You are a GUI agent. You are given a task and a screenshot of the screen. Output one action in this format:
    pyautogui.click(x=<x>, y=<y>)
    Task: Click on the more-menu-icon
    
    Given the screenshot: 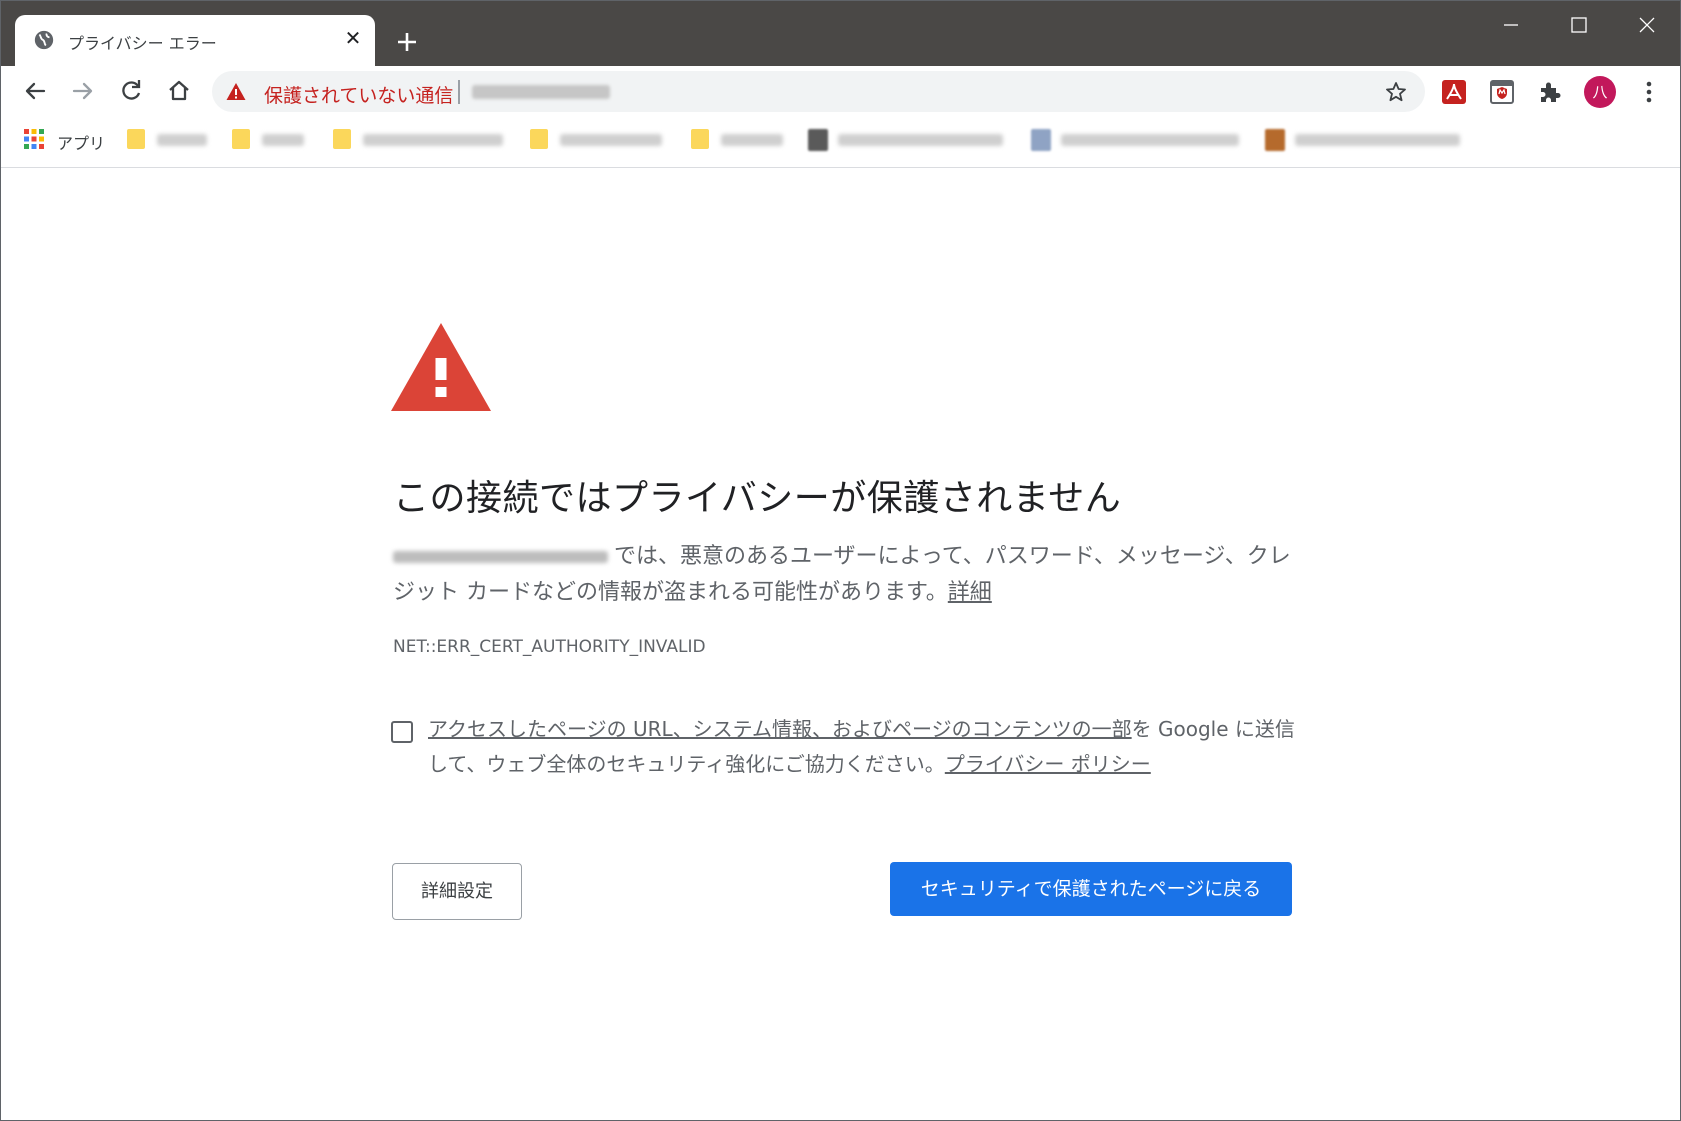 What is the action you would take?
    pyautogui.click(x=1649, y=92)
    